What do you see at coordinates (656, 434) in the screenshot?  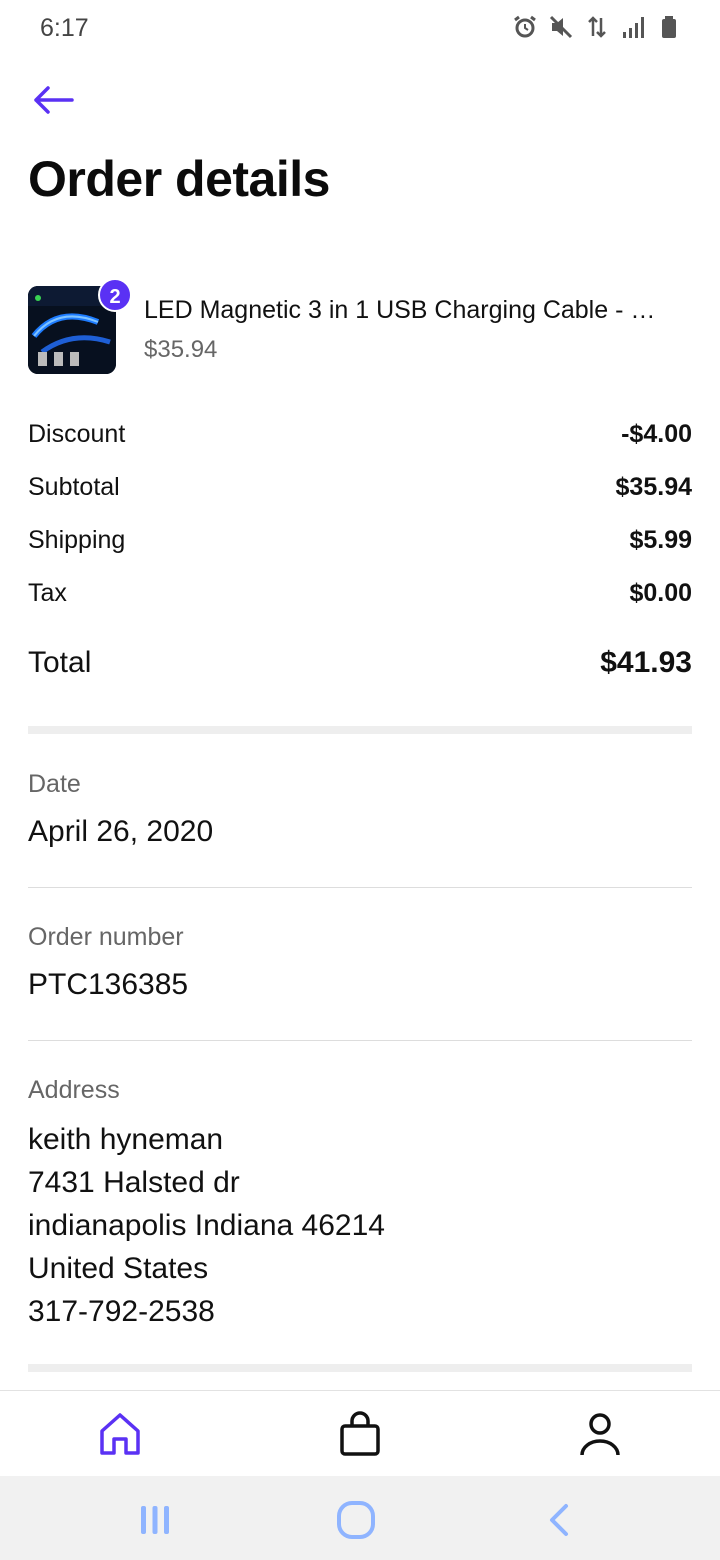 I see `discount-value: -$4.00` at bounding box center [656, 434].